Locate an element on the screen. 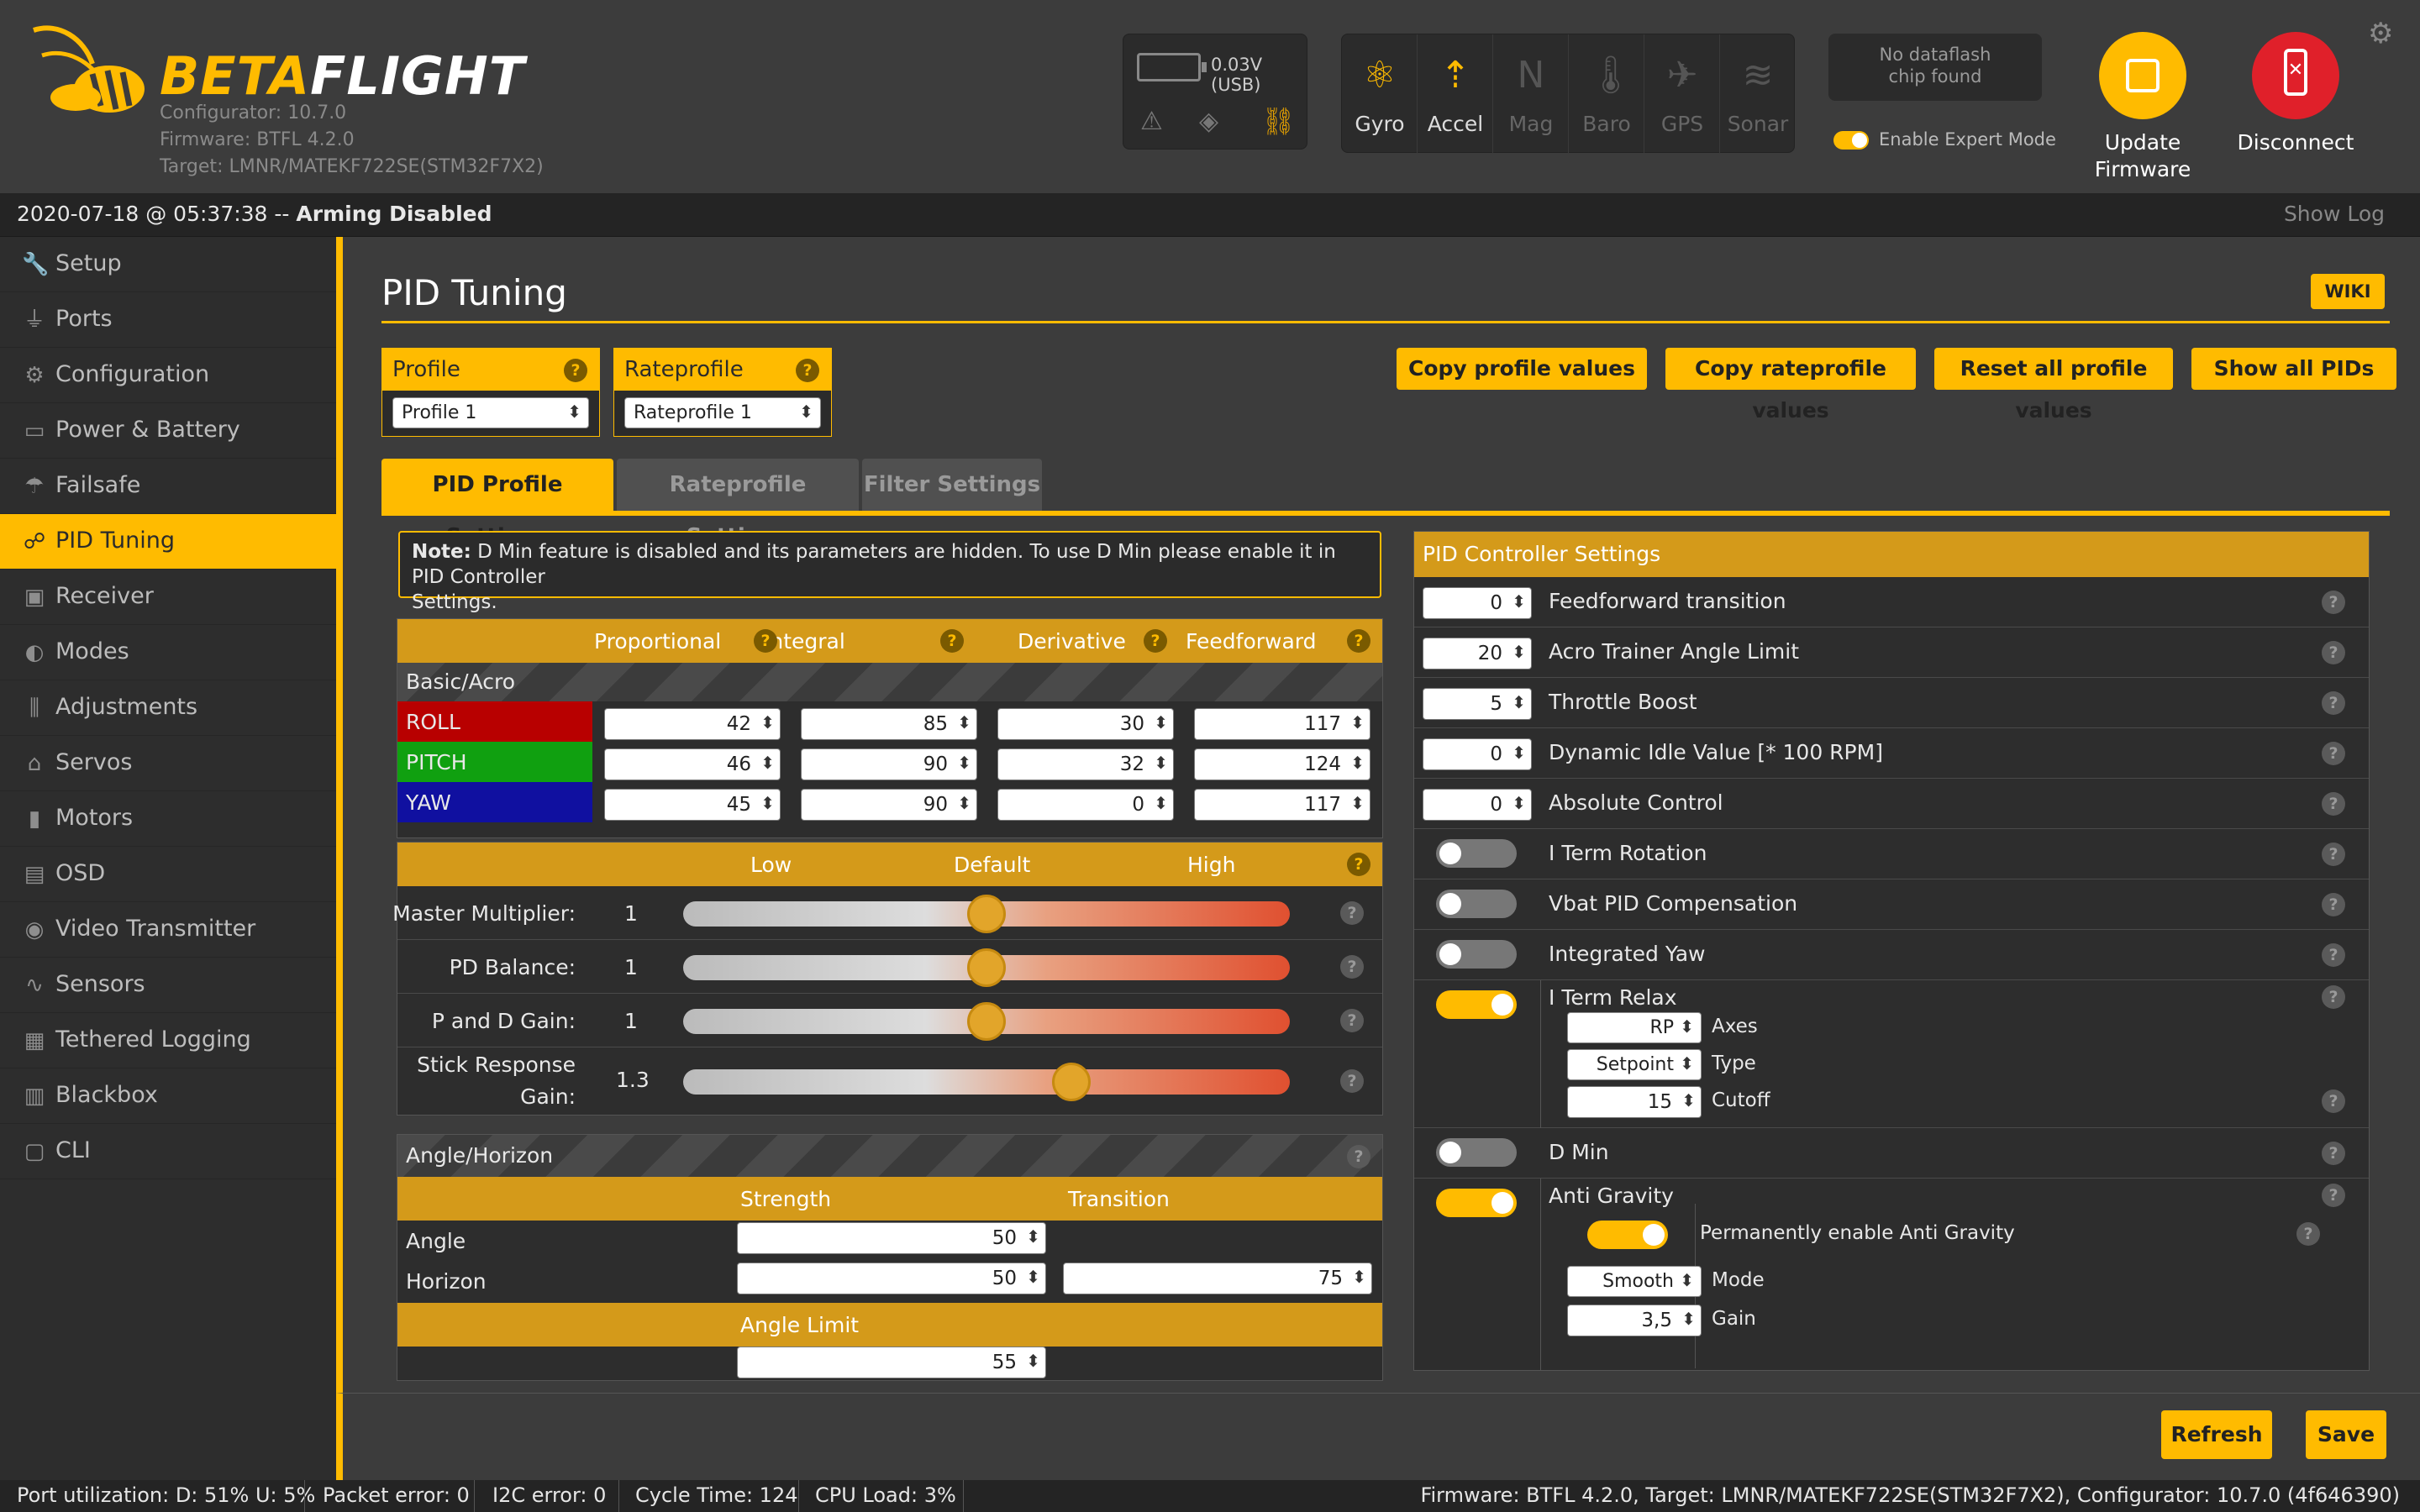 This screenshot has height=1512, width=2420. nav-modes: ◐ Modes is located at coordinates (168, 652).